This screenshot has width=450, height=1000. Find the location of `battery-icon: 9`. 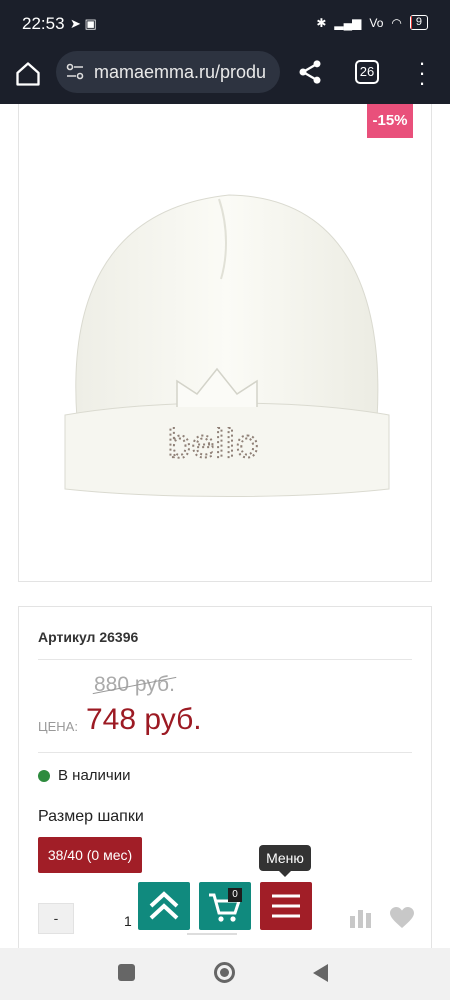

battery-icon: 9 is located at coordinates (418, 22).